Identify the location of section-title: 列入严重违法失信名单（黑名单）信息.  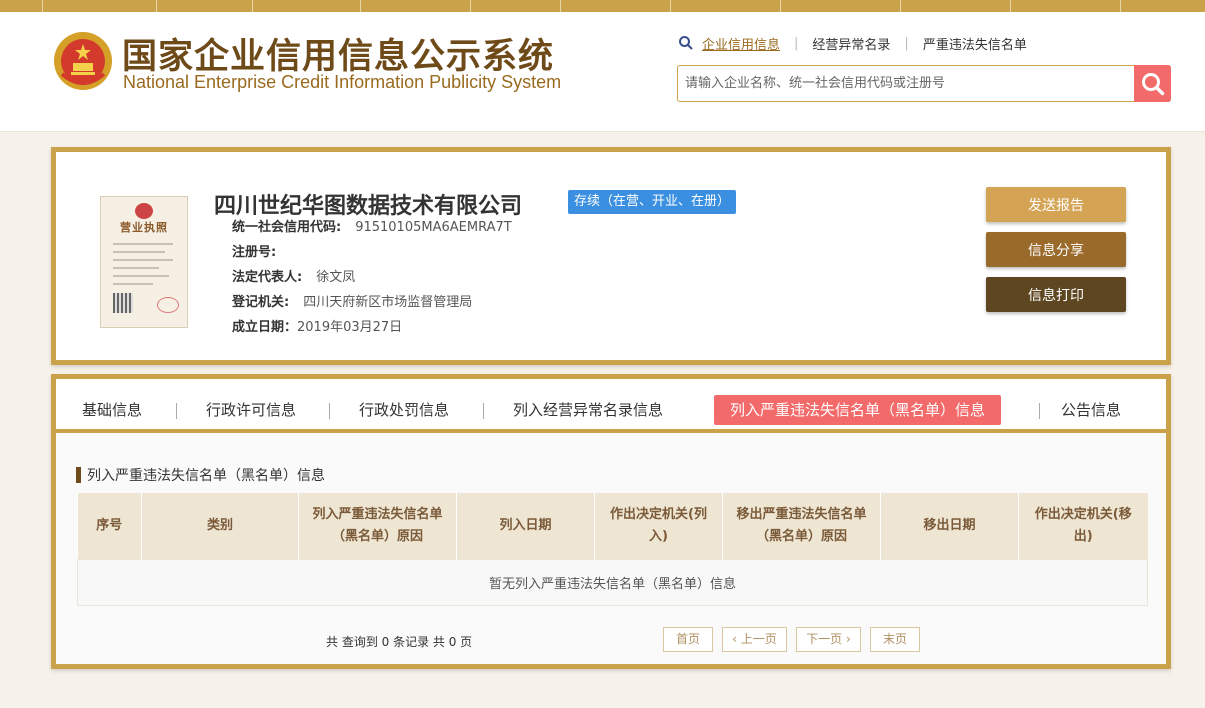
(200, 474).